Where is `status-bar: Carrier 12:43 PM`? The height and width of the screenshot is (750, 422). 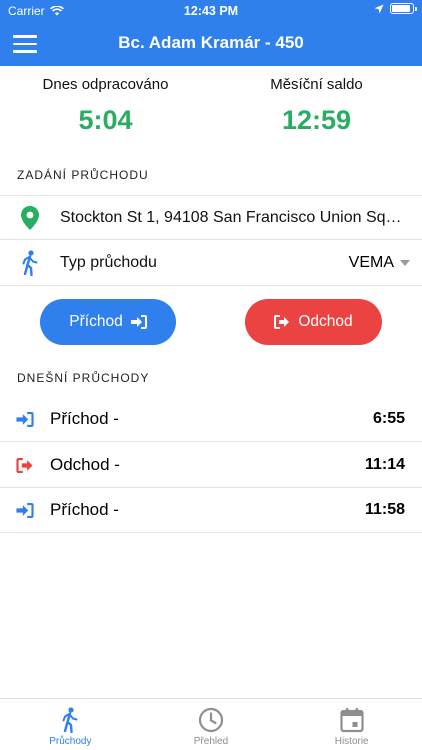
status-bar: Carrier 12:43 PM is located at coordinates (211, 11).